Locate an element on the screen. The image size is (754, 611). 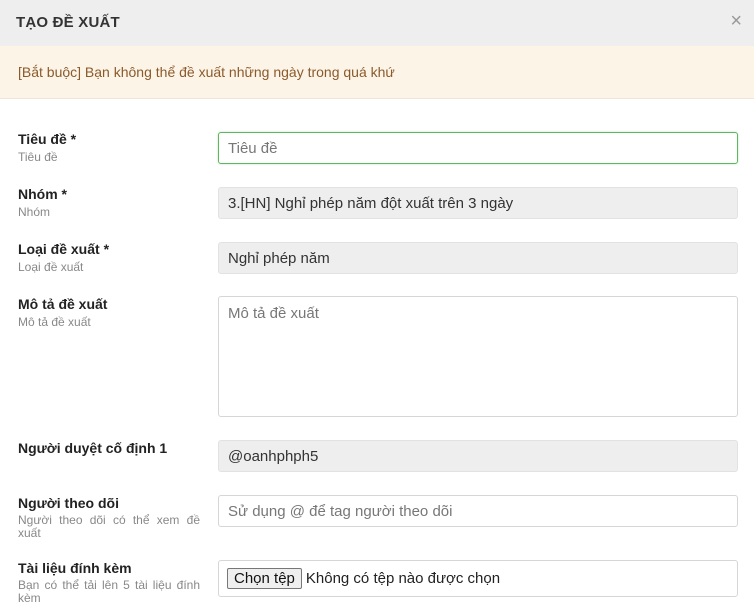
dialog-header: TẠO ĐỀ XUẤT × is located at coordinates (377, 23).